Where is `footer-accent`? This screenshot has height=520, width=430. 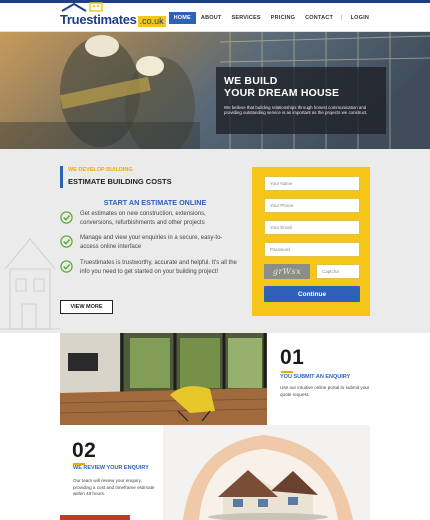 footer-accent is located at coordinates (95, 517).